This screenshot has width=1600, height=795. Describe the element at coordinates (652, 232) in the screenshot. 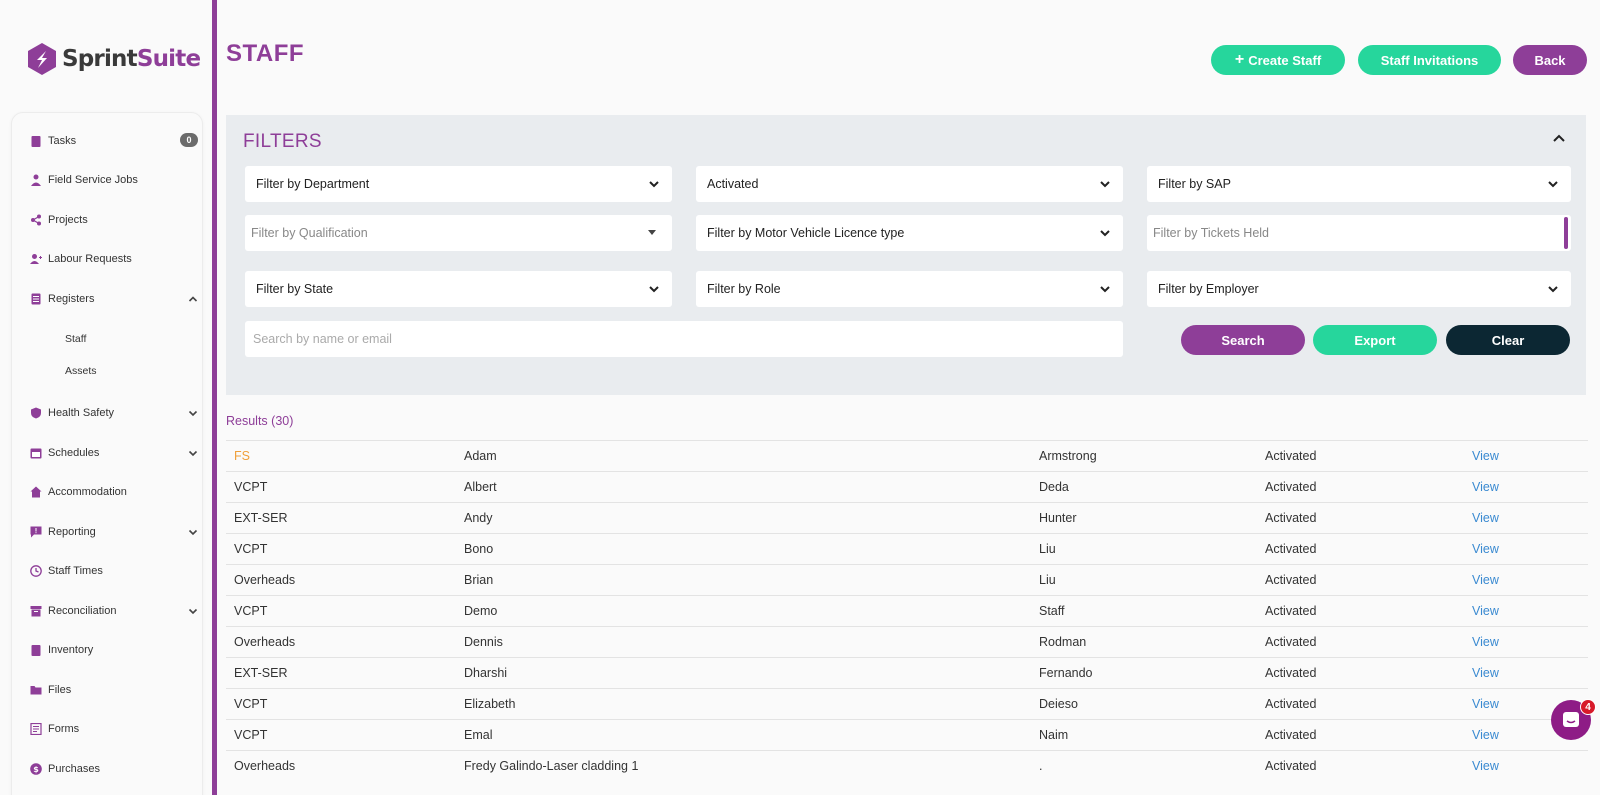

I see `caret-down-icon` at that location.